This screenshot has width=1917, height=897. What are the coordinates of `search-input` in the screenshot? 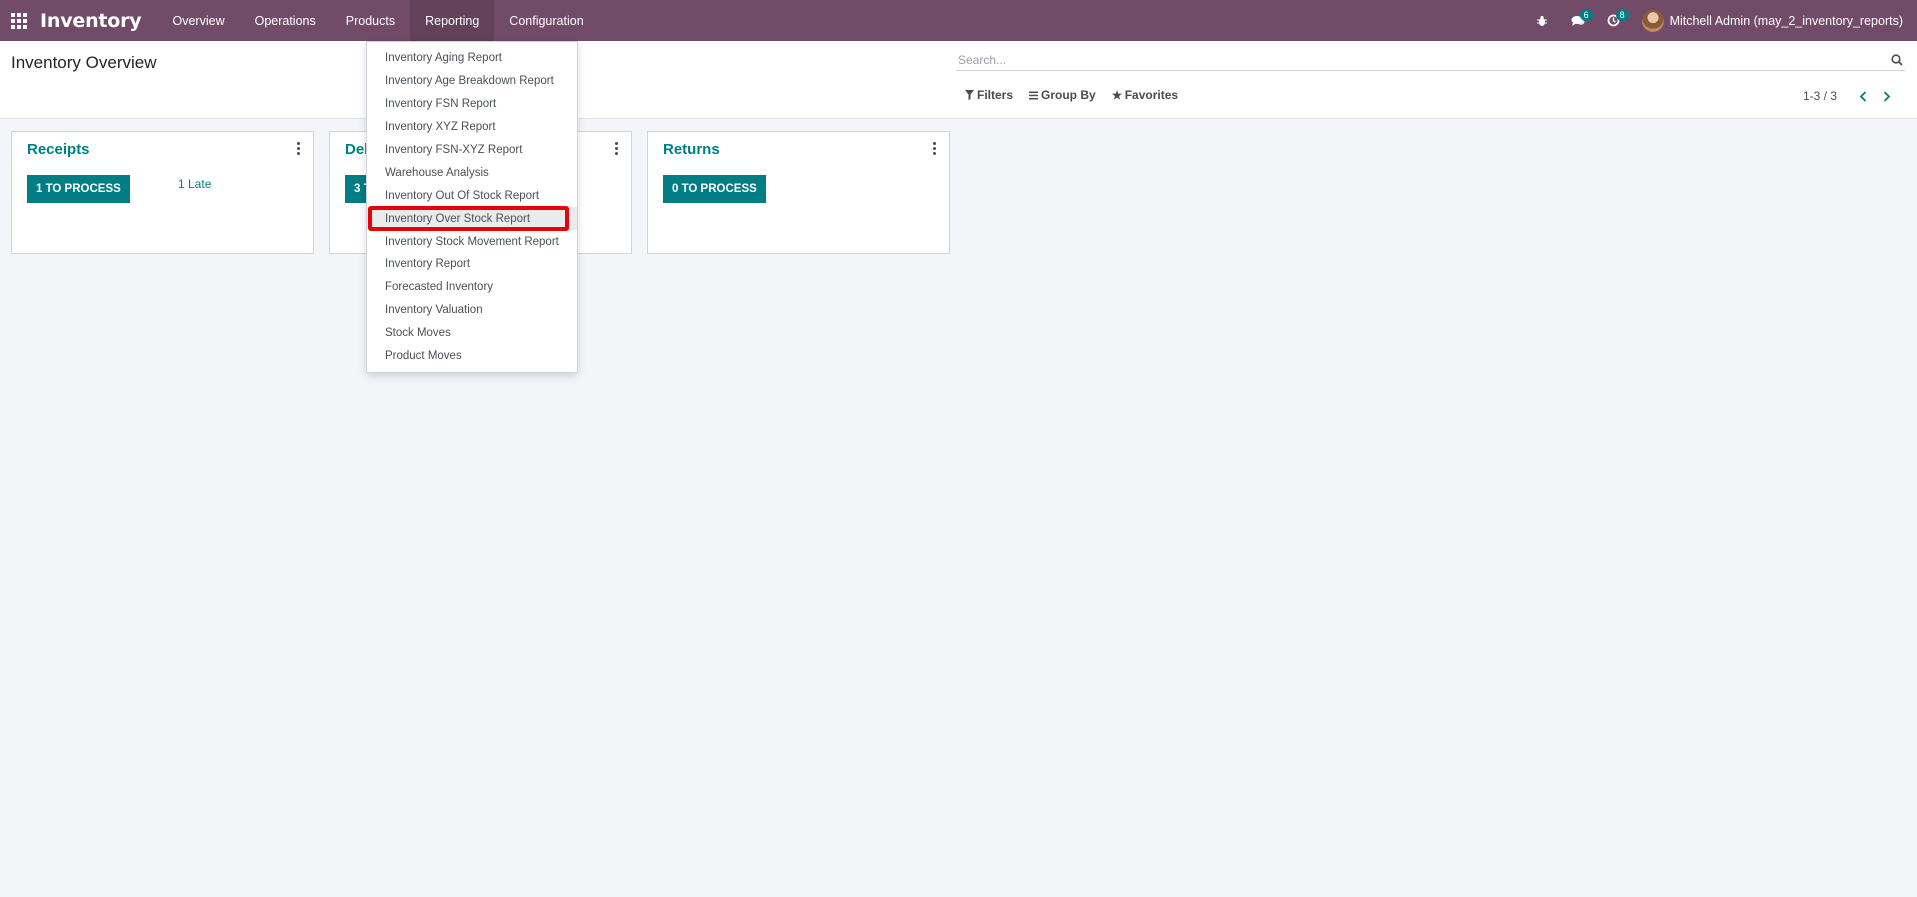 It's located at (1422, 59).